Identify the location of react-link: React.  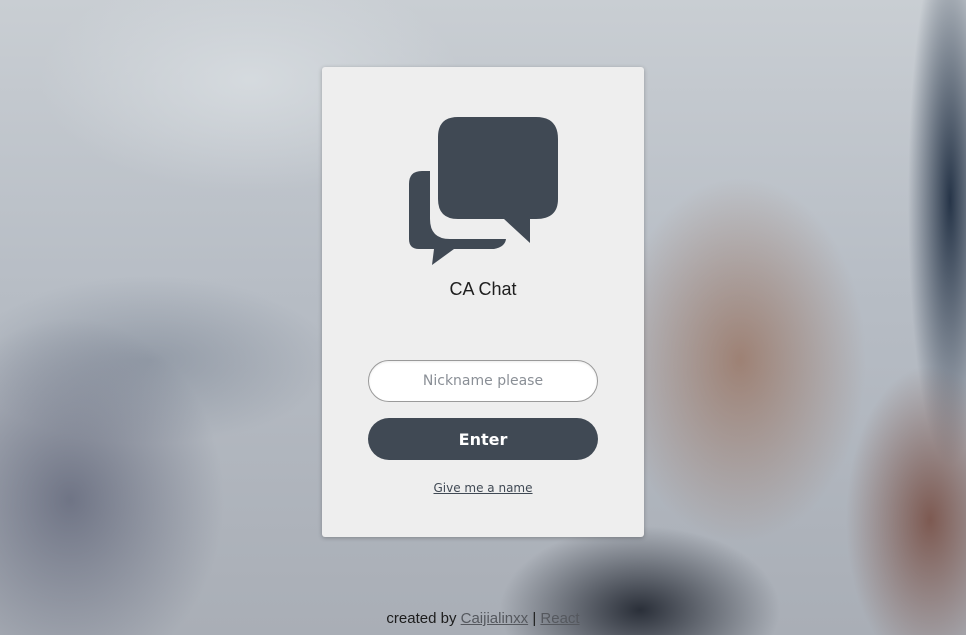
(559, 618).